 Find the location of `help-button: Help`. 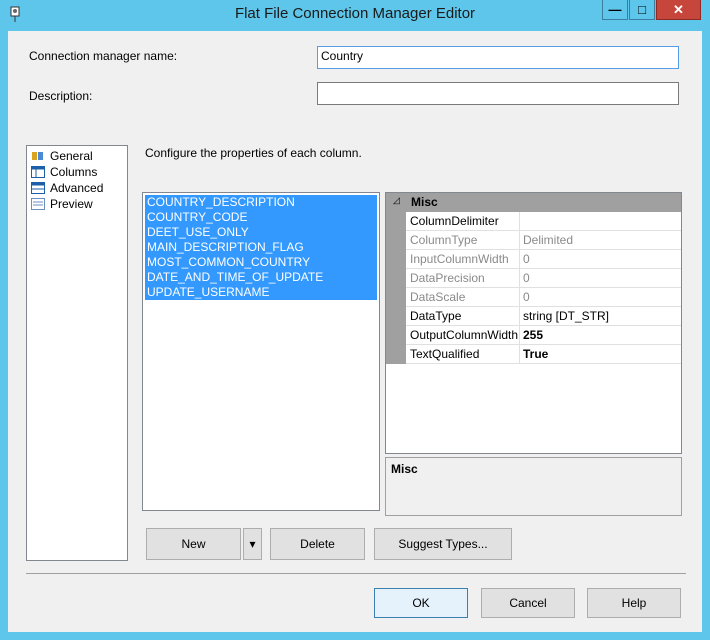

help-button: Help is located at coordinates (634, 603).